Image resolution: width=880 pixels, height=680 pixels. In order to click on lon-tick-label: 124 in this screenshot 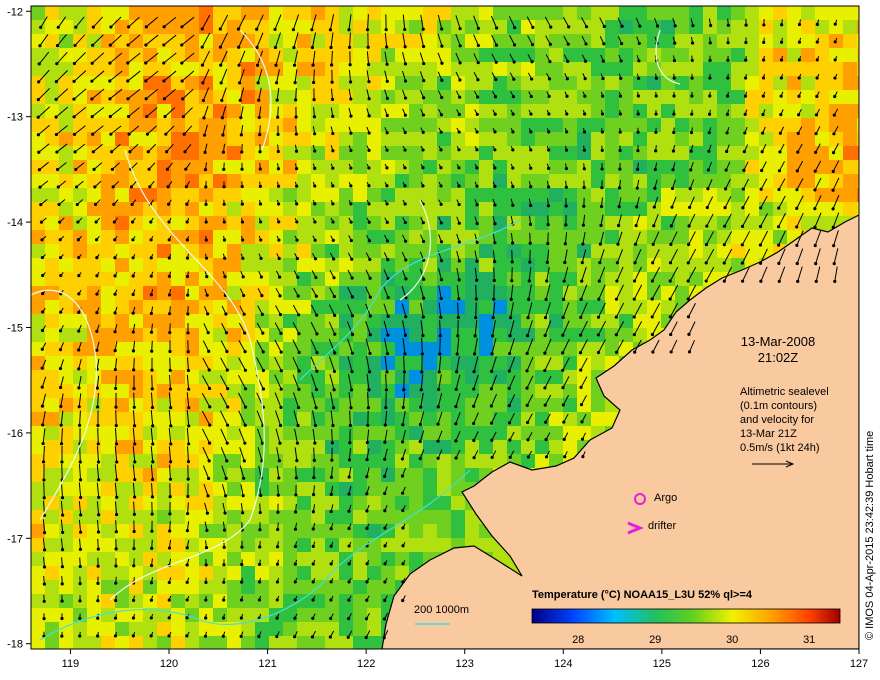, I will do `click(563, 664)`.